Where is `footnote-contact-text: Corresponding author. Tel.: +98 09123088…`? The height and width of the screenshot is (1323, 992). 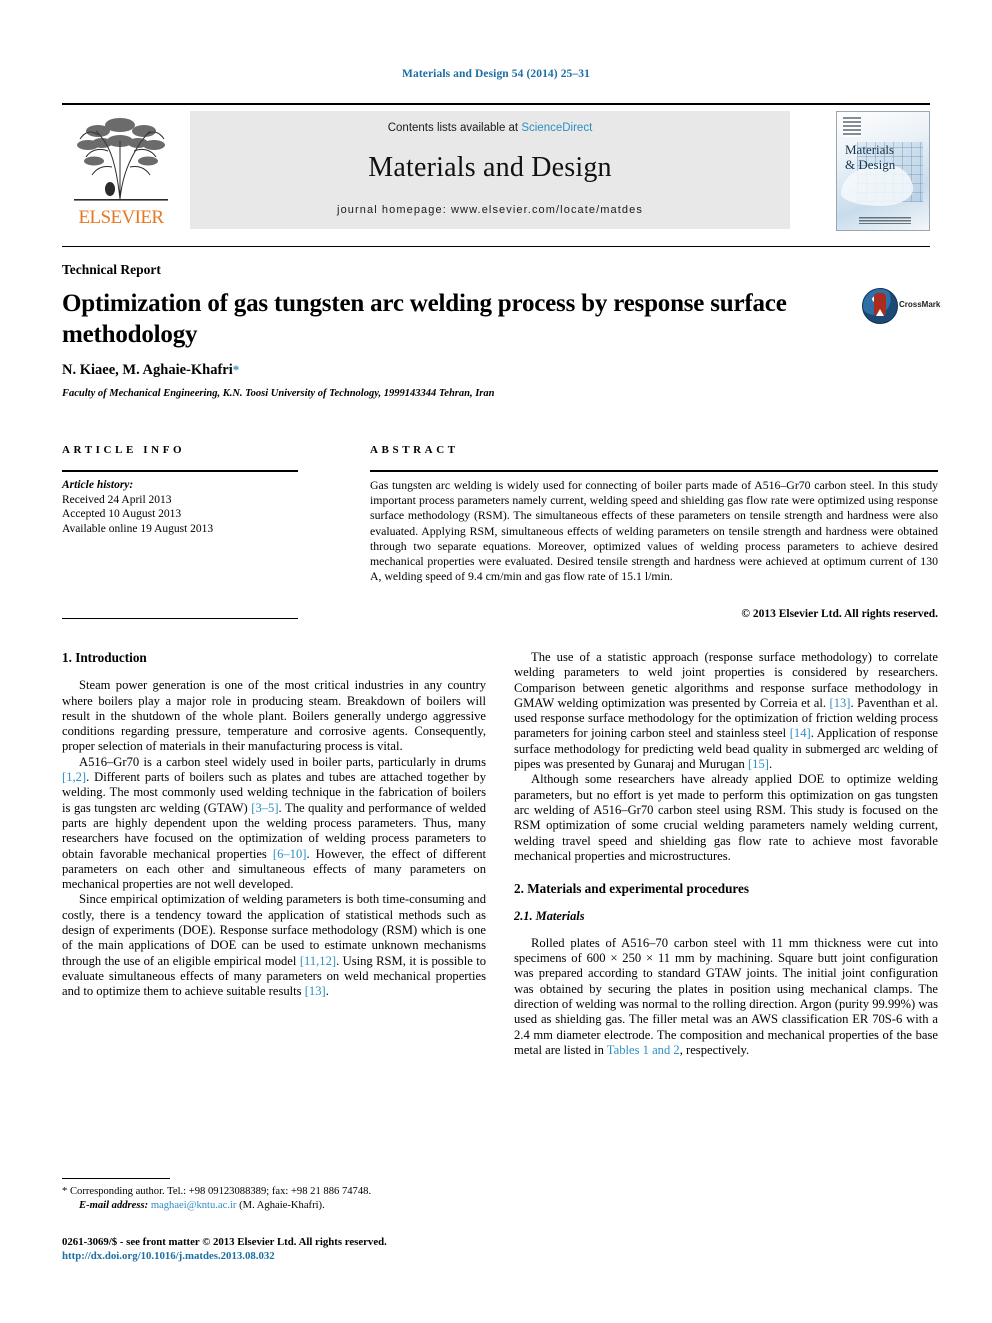 footnote-contact-text: Corresponding author. Tel.: +98 09123088… is located at coordinates (220, 1191).